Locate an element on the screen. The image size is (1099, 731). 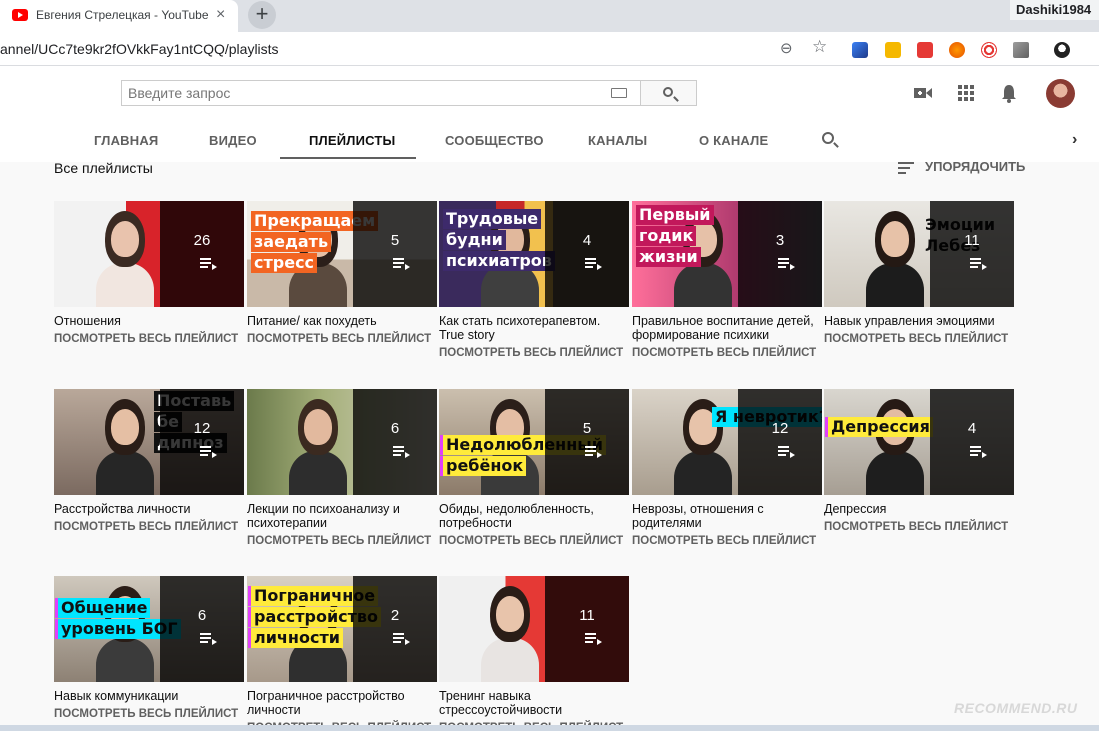
thumbnail-caption: будни is located at coordinates (474, 240).